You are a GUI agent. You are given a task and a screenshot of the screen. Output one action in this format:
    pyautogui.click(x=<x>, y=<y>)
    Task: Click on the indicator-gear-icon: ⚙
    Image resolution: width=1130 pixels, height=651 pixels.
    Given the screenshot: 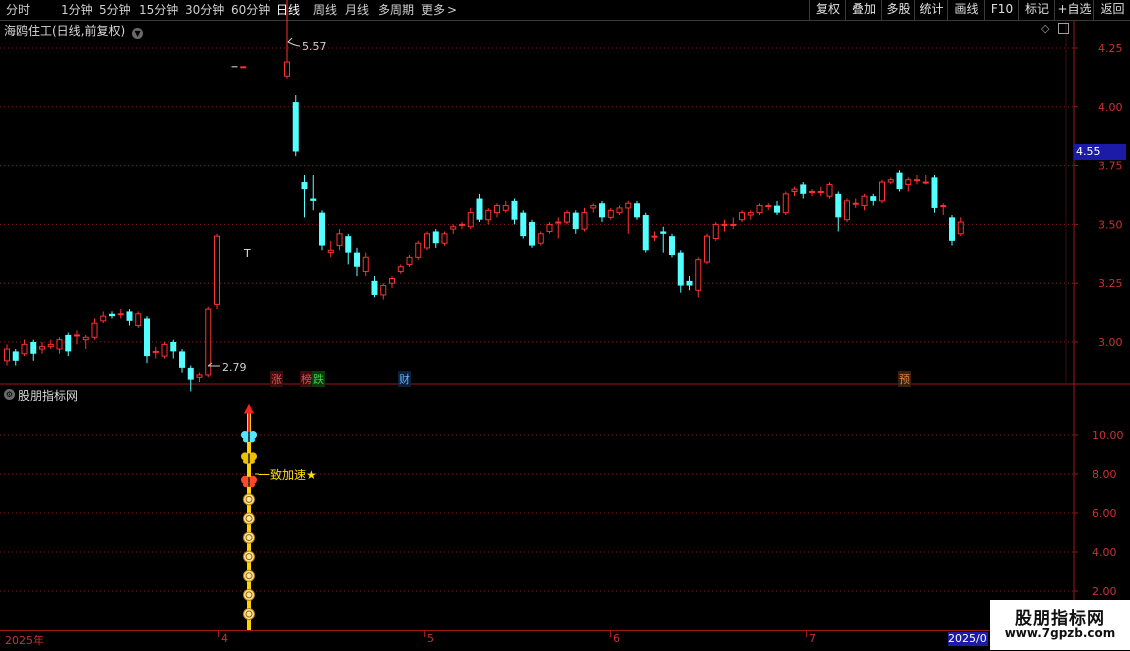 What is the action you would take?
    pyautogui.click(x=9, y=394)
    